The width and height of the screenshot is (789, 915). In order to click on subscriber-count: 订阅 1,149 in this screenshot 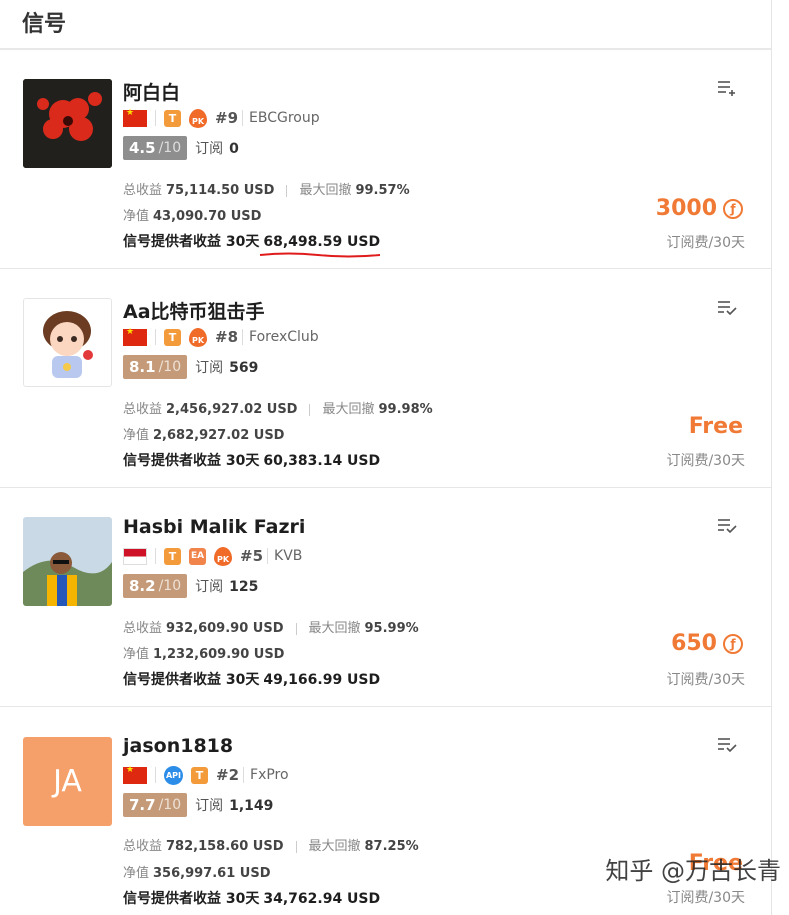, I will do `click(234, 806)`.